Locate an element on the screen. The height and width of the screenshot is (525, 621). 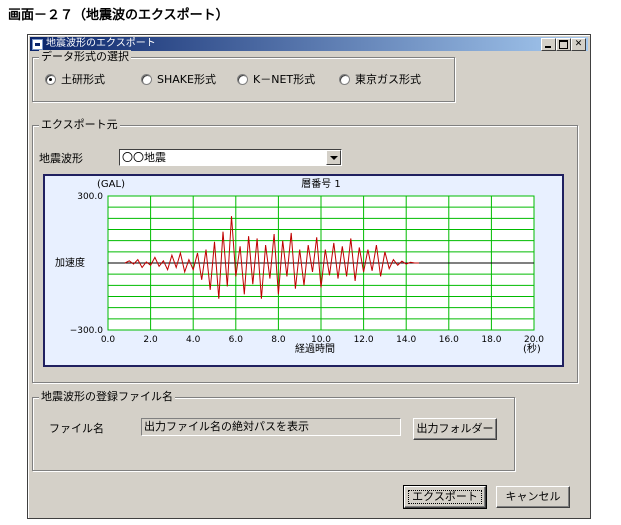
minimize-button is located at coordinates (548, 44).